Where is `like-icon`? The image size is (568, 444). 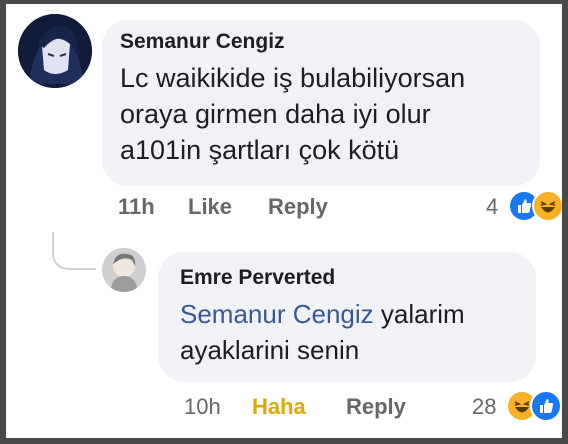 like-icon is located at coordinates (546, 406).